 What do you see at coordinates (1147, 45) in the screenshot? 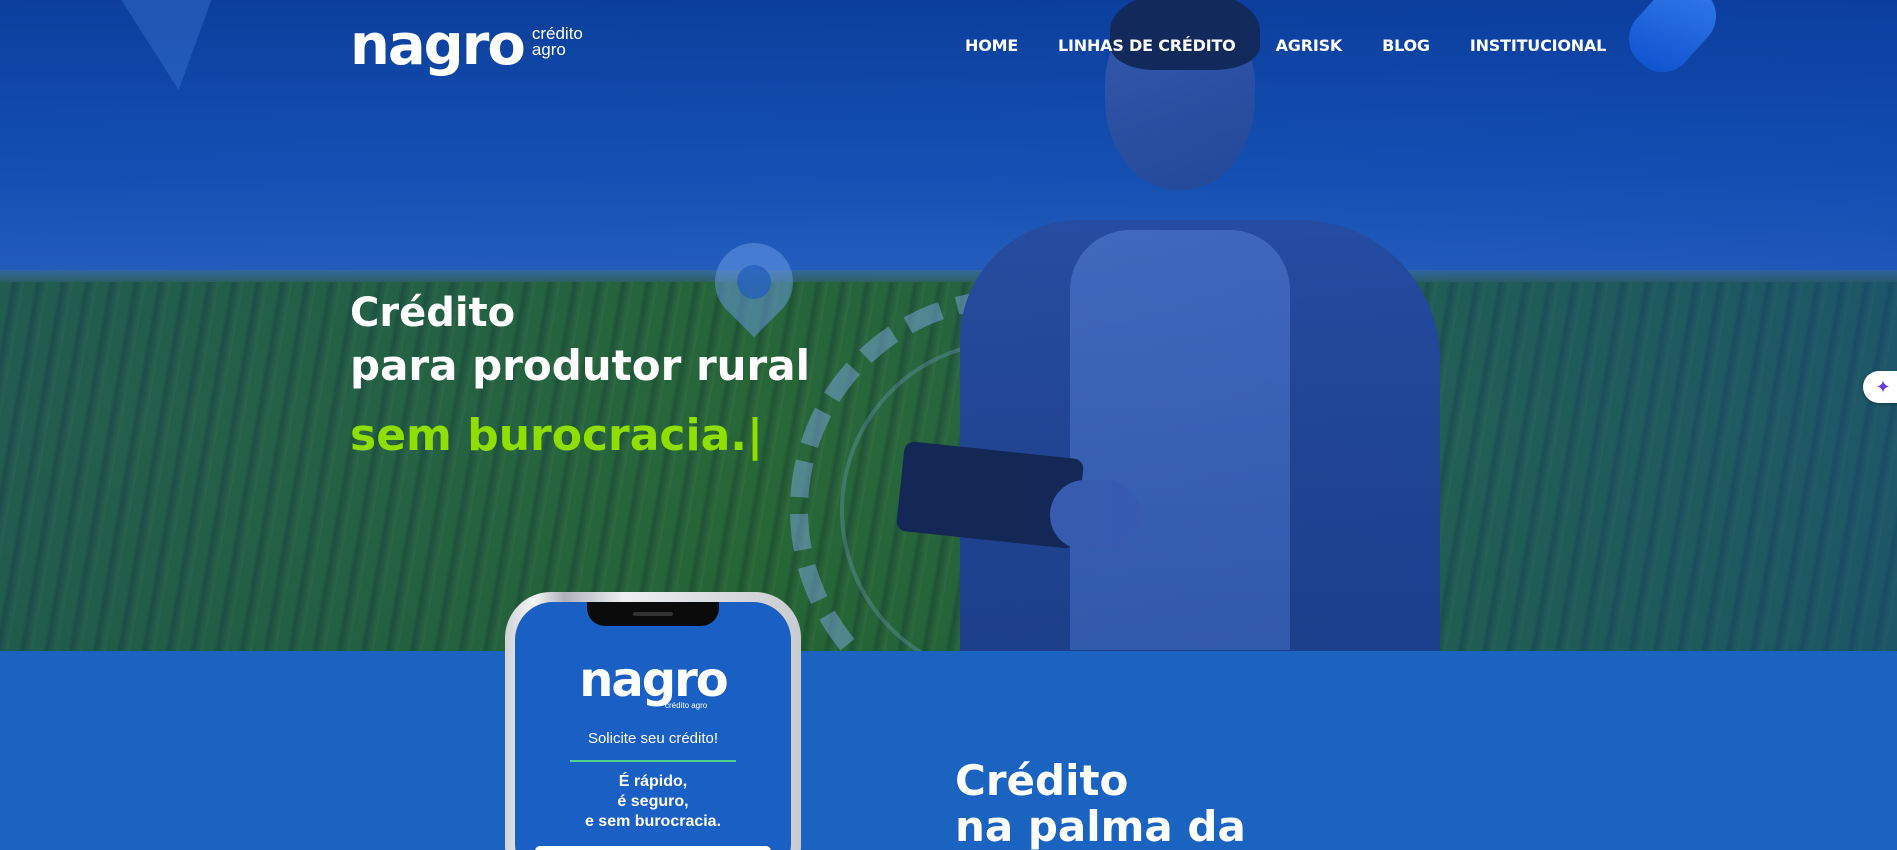
I see `nav-linhas-de-credito: LINHAS DE CRÉDITO` at bounding box center [1147, 45].